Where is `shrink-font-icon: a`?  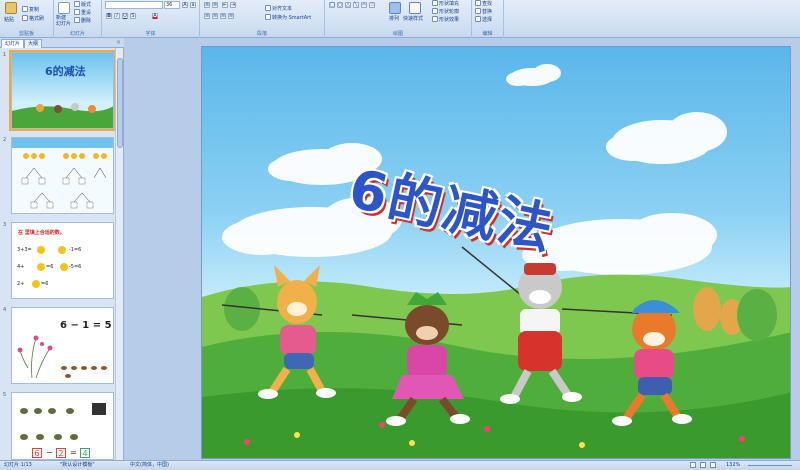
shrink-font-icon: a is located at coordinates (193, 5).